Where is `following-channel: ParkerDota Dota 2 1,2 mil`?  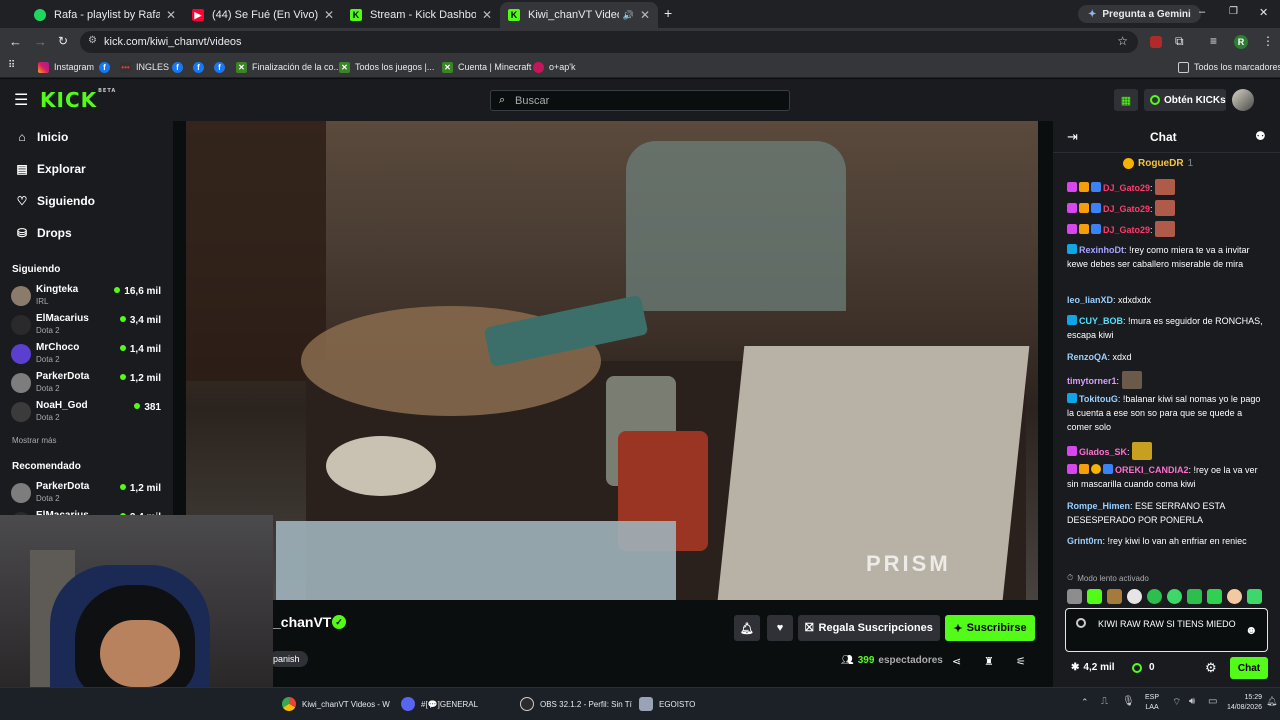 following-channel: ParkerDota Dota 2 1,2 mil is located at coordinates (86, 384).